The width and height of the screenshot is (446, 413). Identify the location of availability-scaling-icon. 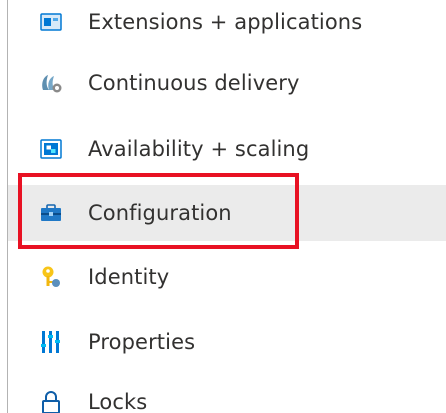
(51, 149).